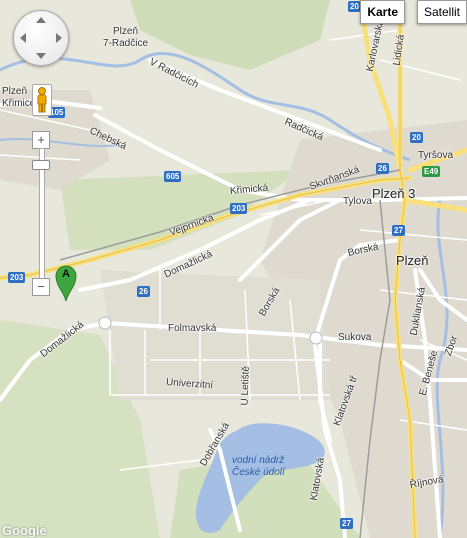 The image size is (467, 538). What do you see at coordinates (355, 337) in the screenshot?
I see `street-label-sukova: Sukova` at bounding box center [355, 337].